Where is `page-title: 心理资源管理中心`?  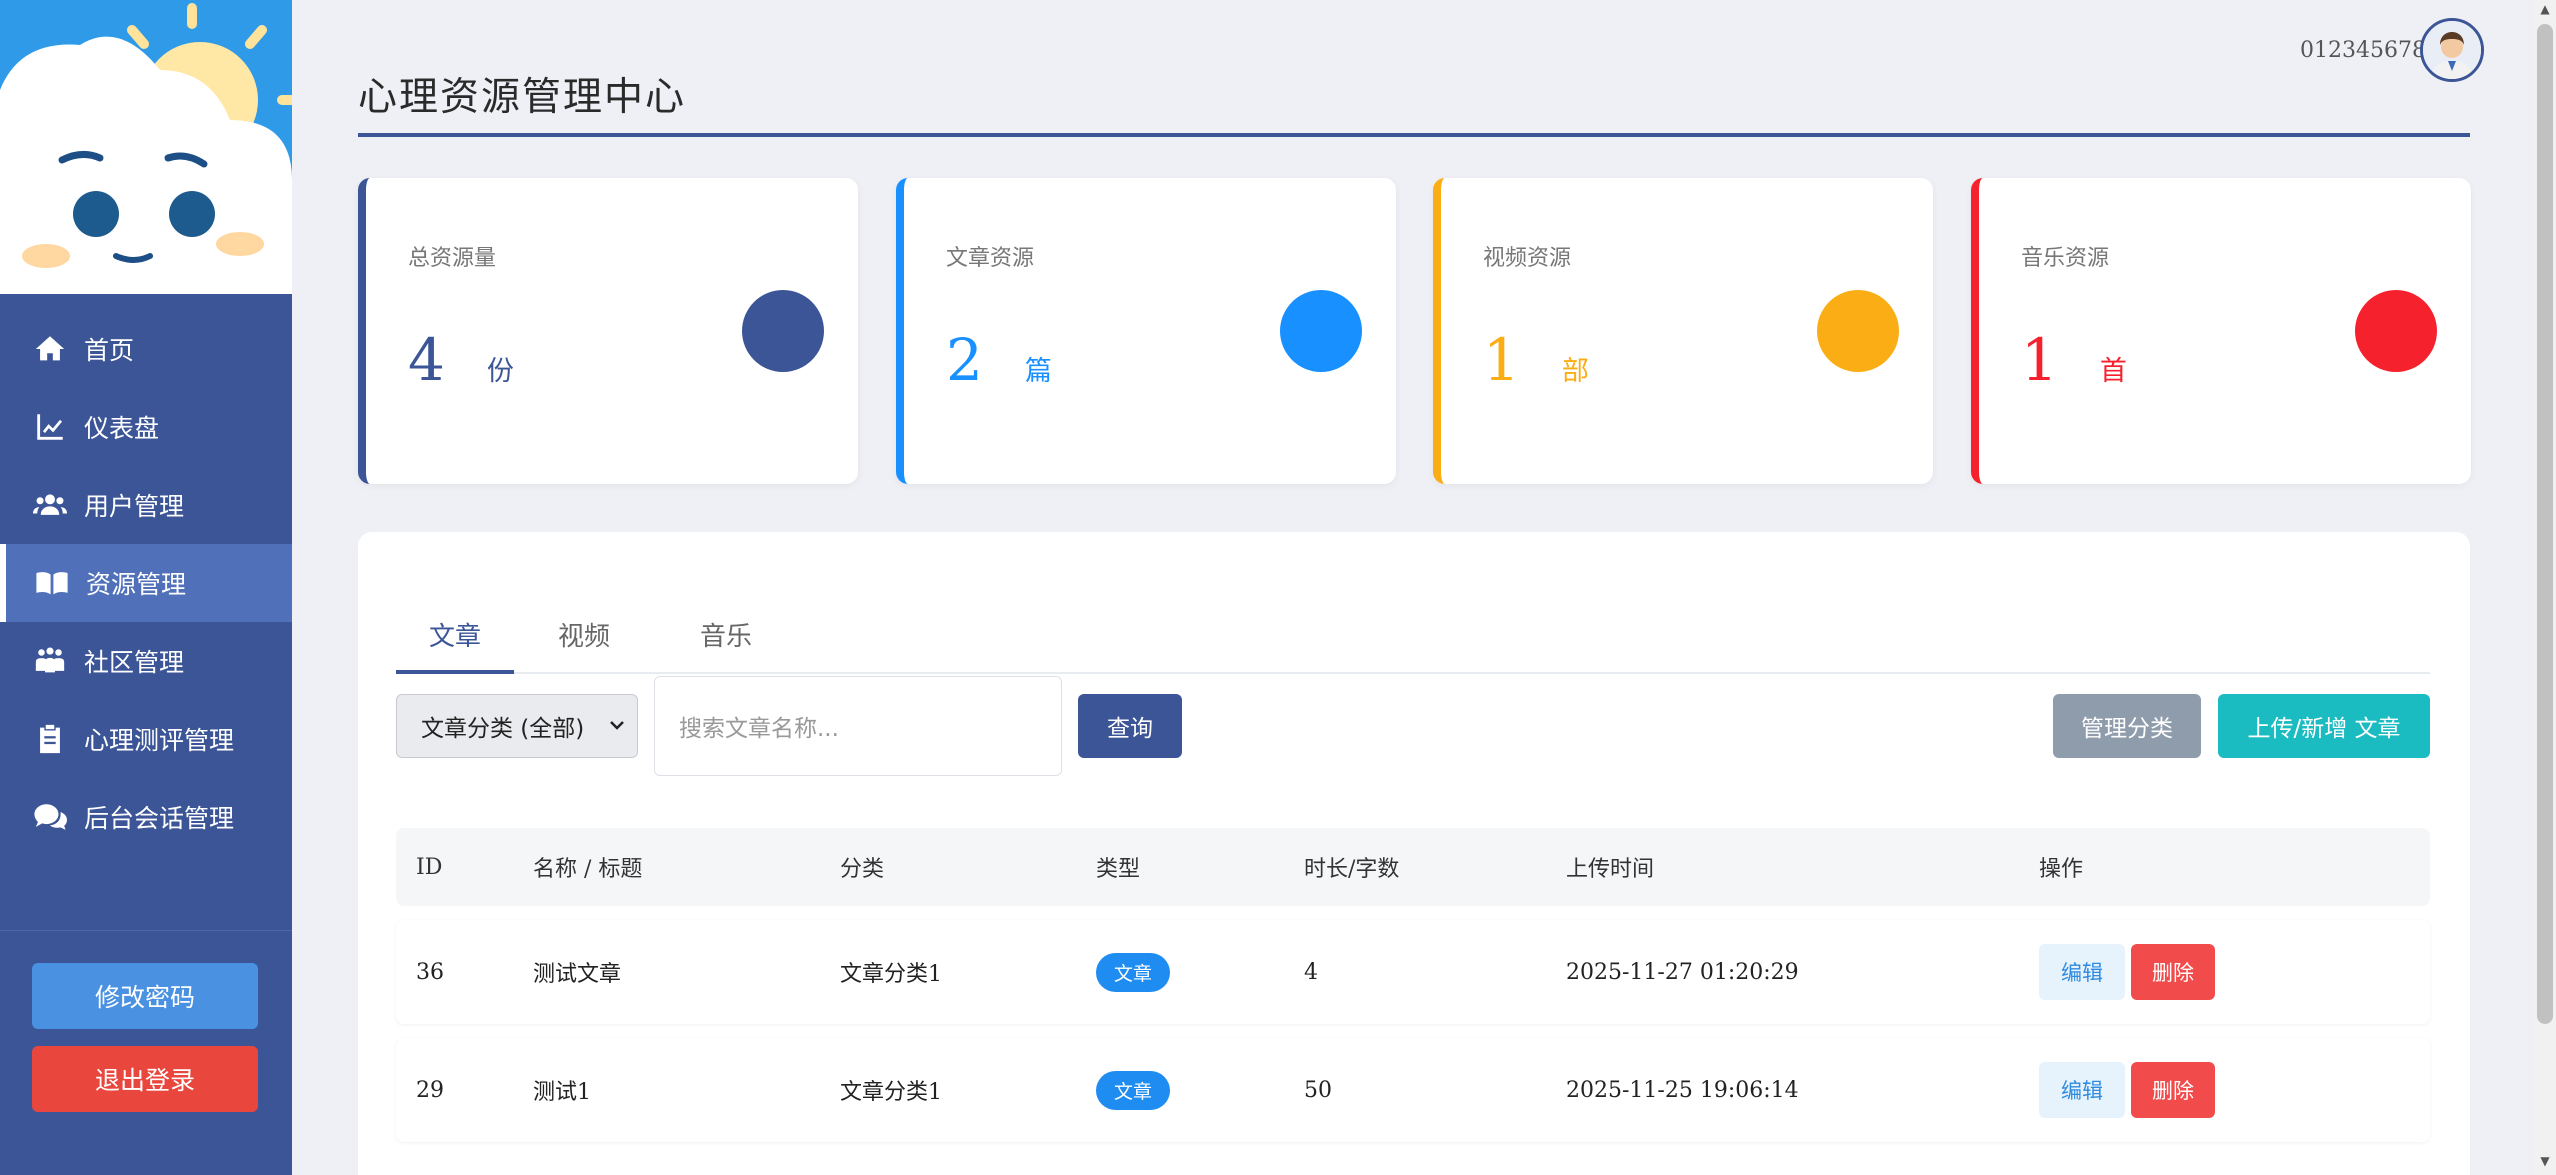 page-title: 心理资源管理中心 is located at coordinates (522, 97).